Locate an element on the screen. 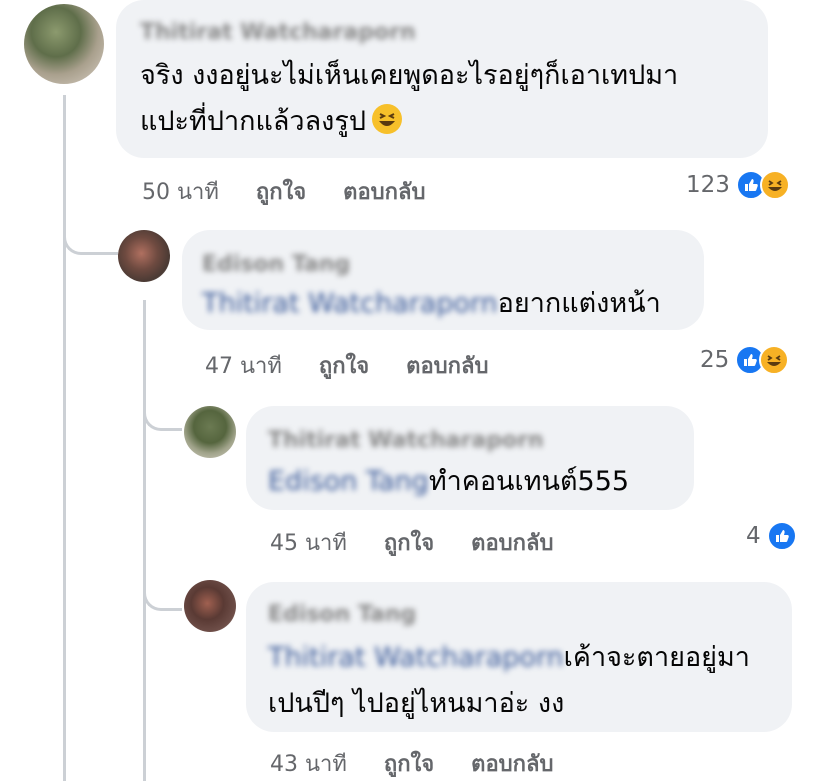  comment-meta: 45 นาที ถูกใจ ตอบกลับ is located at coordinates (411, 542).